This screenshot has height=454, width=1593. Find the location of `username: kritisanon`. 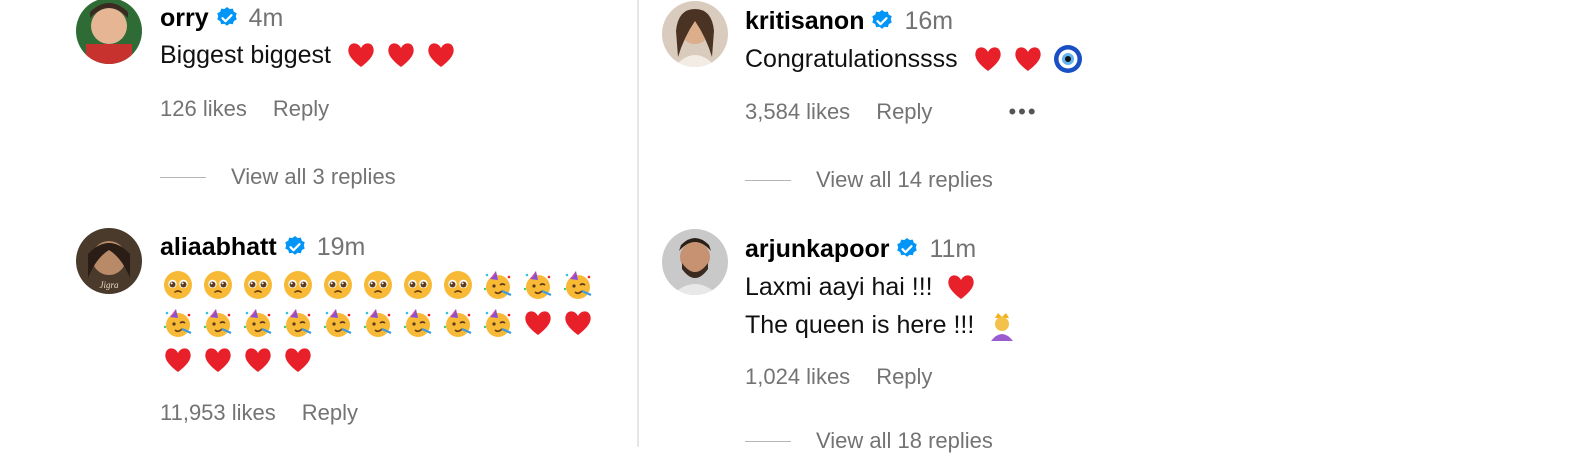

username: kritisanon is located at coordinates (804, 21).